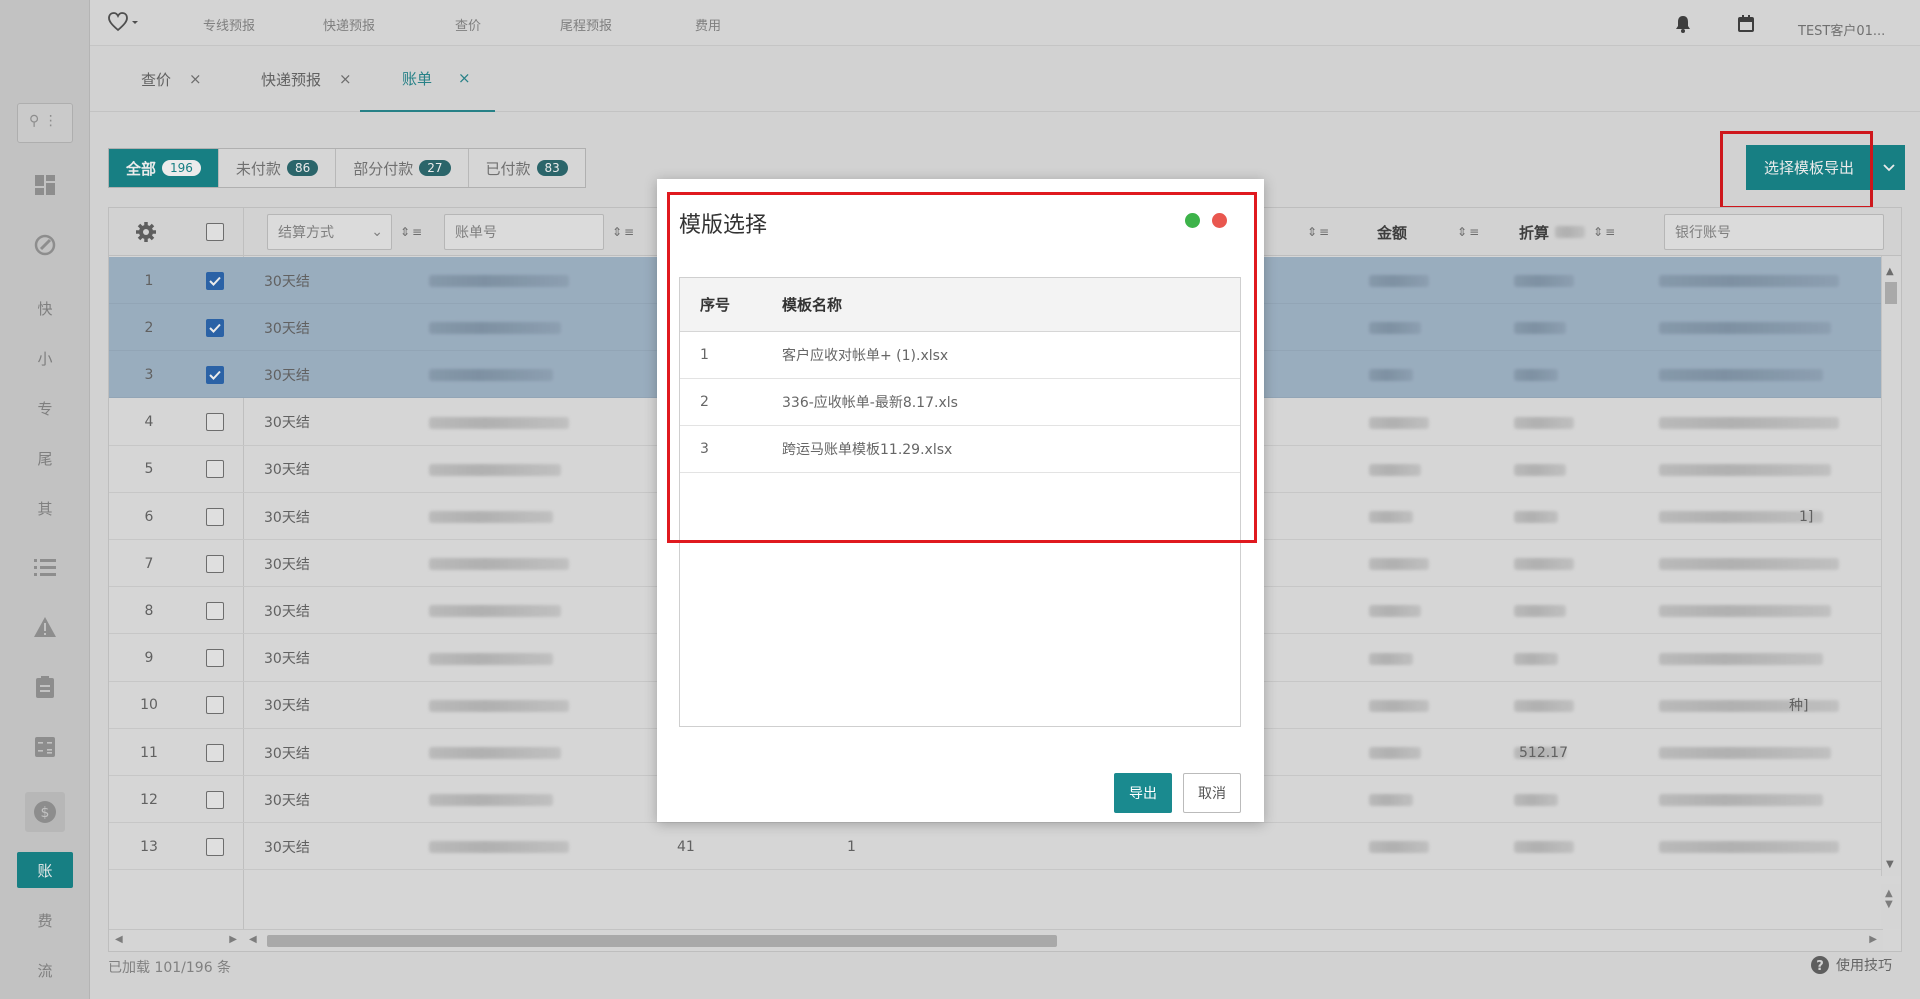 Image resolution: width=1920 pixels, height=999 pixels. What do you see at coordinates (1143, 793) in the screenshot?
I see `export-button: 导出` at bounding box center [1143, 793].